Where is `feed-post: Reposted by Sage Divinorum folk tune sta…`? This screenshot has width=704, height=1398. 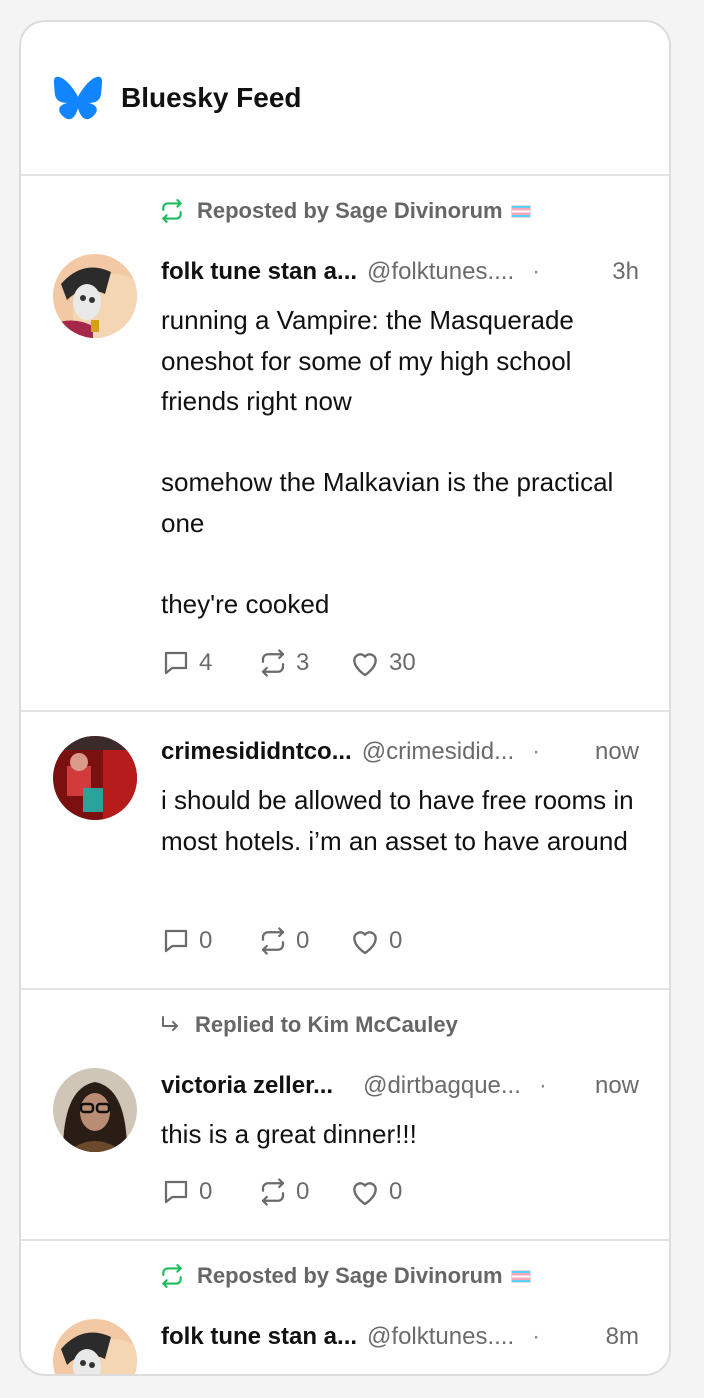
feed-post: Reposted by Sage Divinorum folk tune sta… is located at coordinates (345, 1307).